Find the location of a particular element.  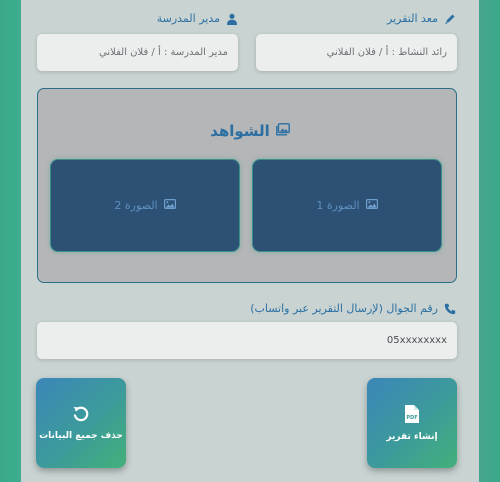

photo-slot-2-label: الصورة 2 is located at coordinates (136, 205).